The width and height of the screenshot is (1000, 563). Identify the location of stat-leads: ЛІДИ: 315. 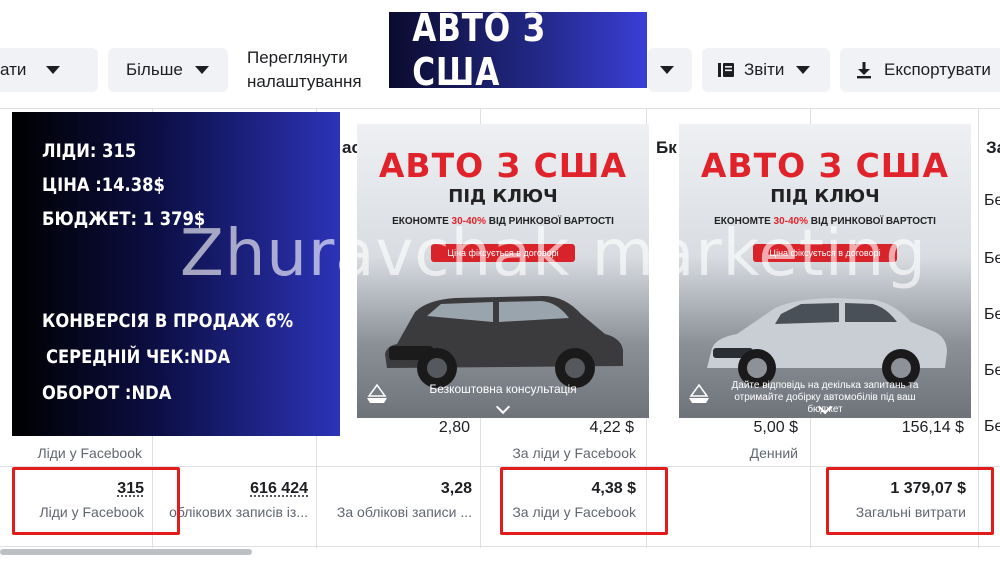
(89, 151).